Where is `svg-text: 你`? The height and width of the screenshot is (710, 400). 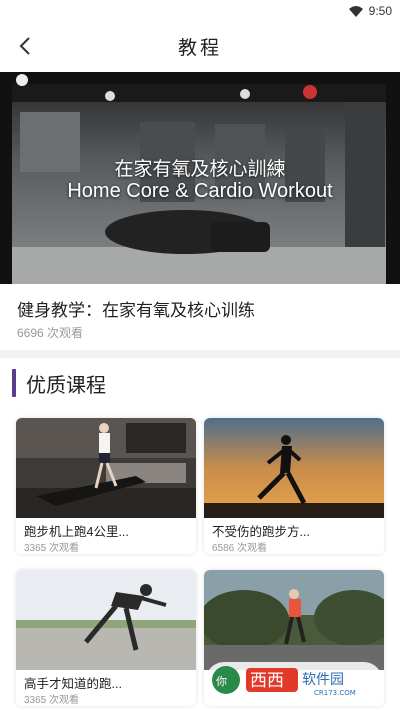 svg-text: 你 is located at coordinates (221, 681).